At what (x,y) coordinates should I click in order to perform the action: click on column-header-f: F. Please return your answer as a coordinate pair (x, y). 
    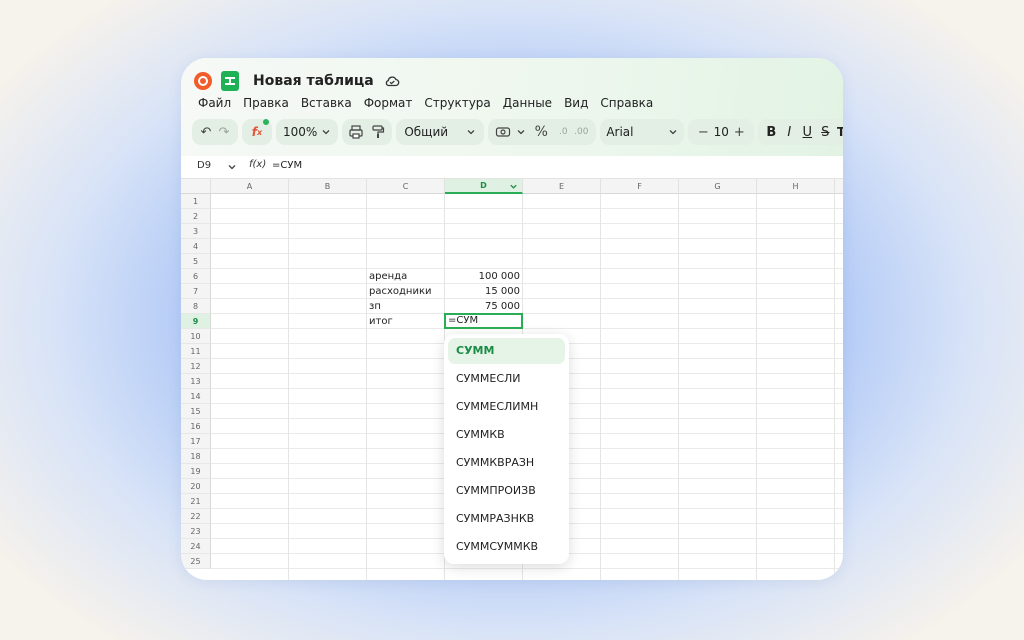
    Looking at the image, I should click on (640, 186).